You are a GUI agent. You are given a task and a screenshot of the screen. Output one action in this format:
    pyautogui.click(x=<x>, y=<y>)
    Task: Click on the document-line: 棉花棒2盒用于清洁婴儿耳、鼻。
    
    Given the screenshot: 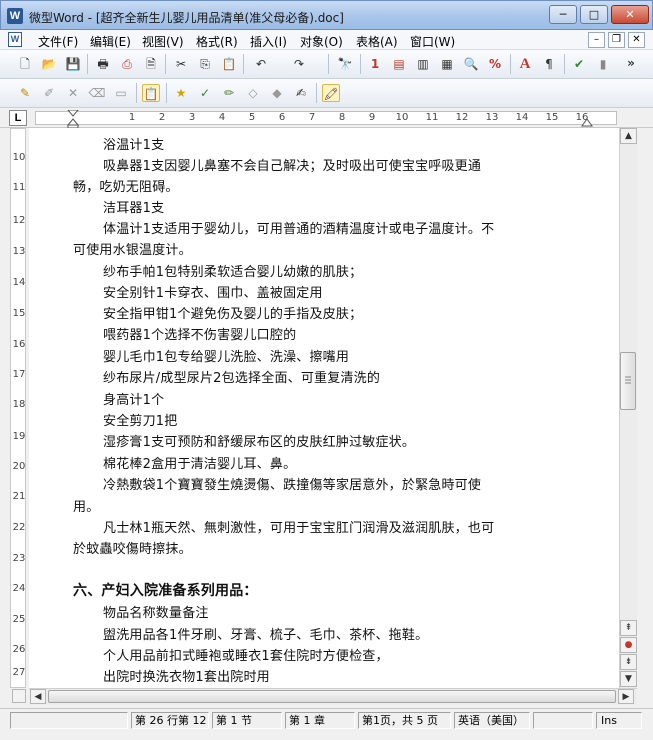 What is the action you would take?
    pyautogui.click(x=199, y=462)
    